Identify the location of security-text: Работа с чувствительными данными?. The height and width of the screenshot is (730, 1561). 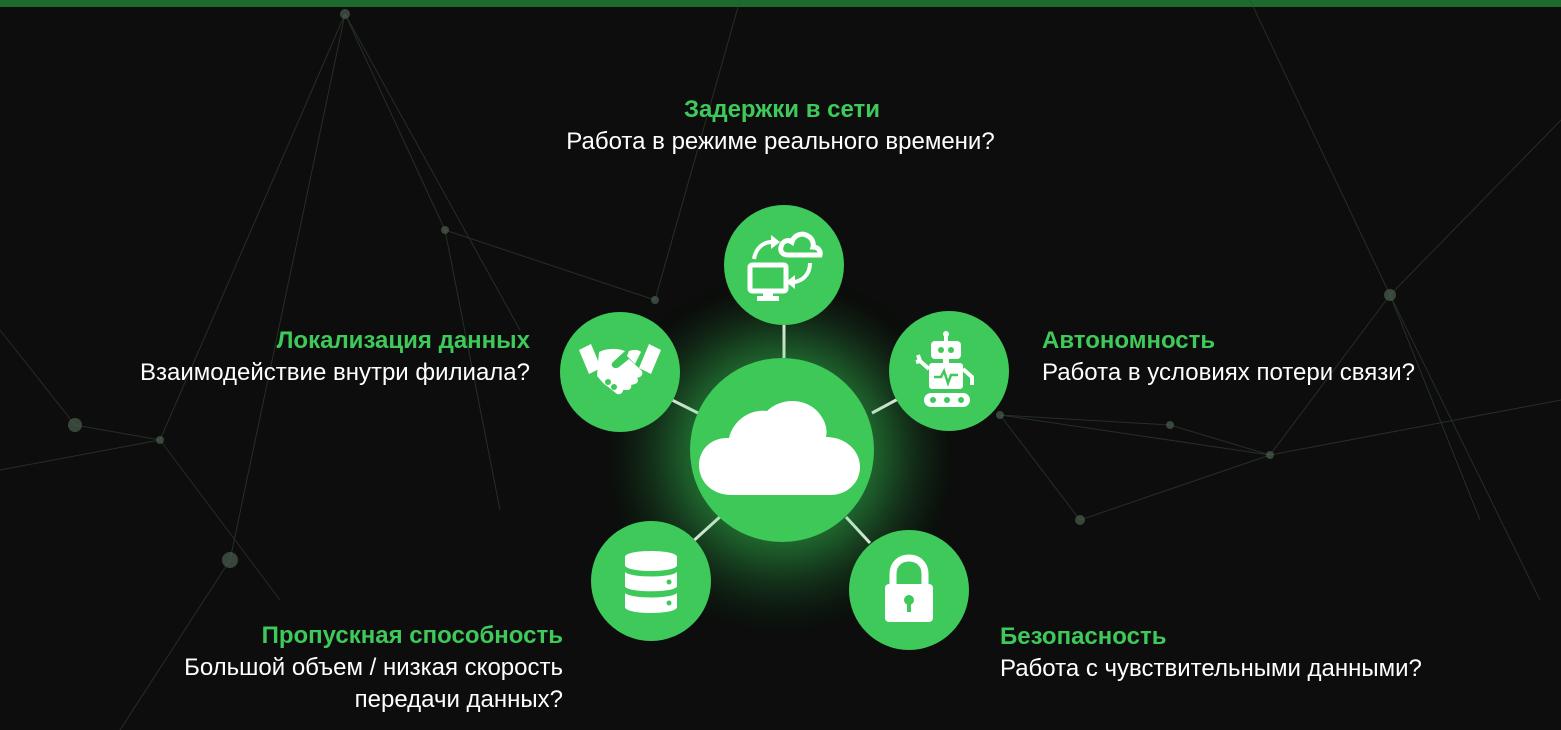
(1211, 668).